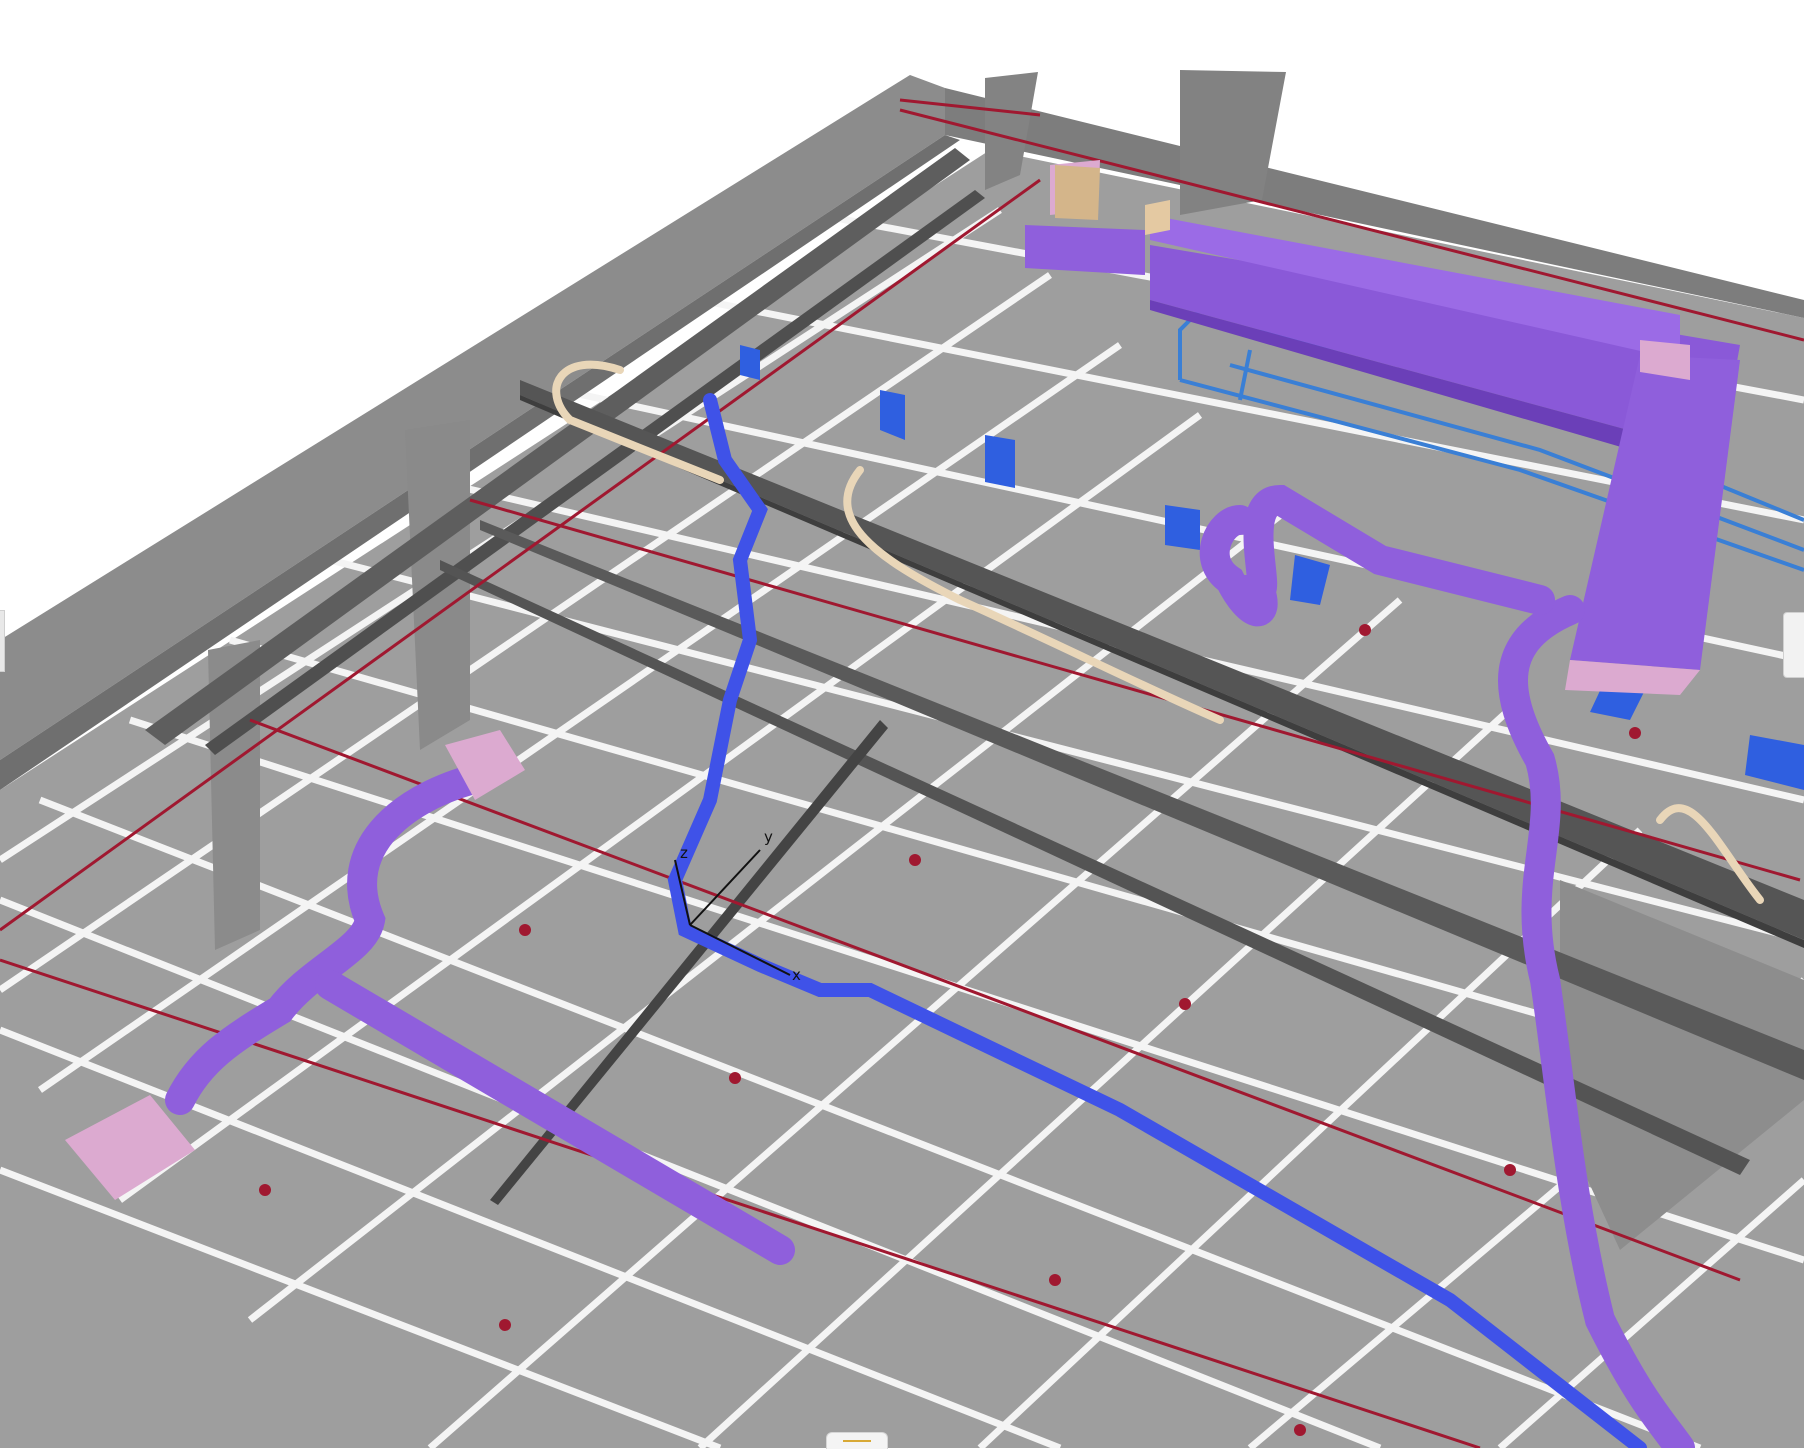 Image resolution: width=1804 pixels, height=1449 pixels. I want to click on panel-expand-icon, so click(1793, 645).